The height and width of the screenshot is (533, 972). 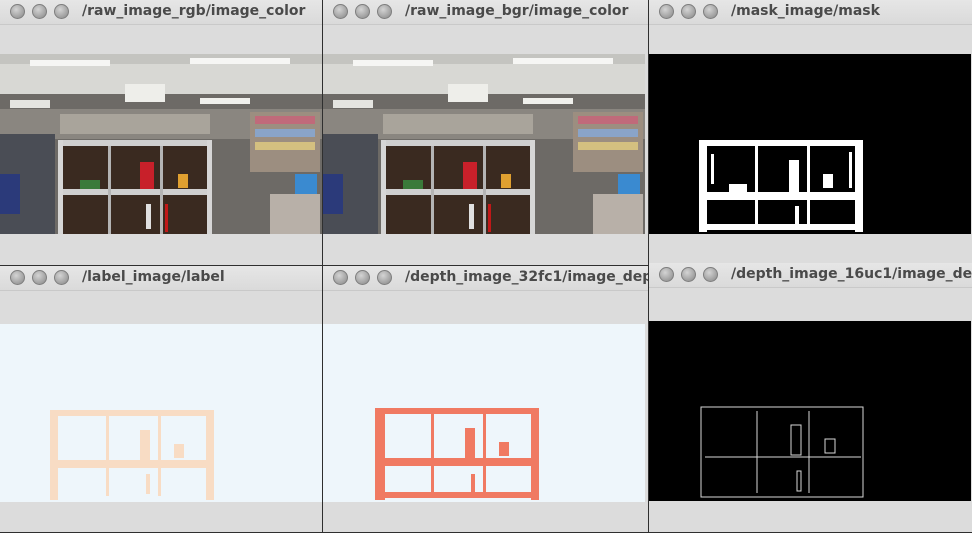 What do you see at coordinates (153, 277) in the screenshot?
I see `window-title: /label_image/label` at bounding box center [153, 277].